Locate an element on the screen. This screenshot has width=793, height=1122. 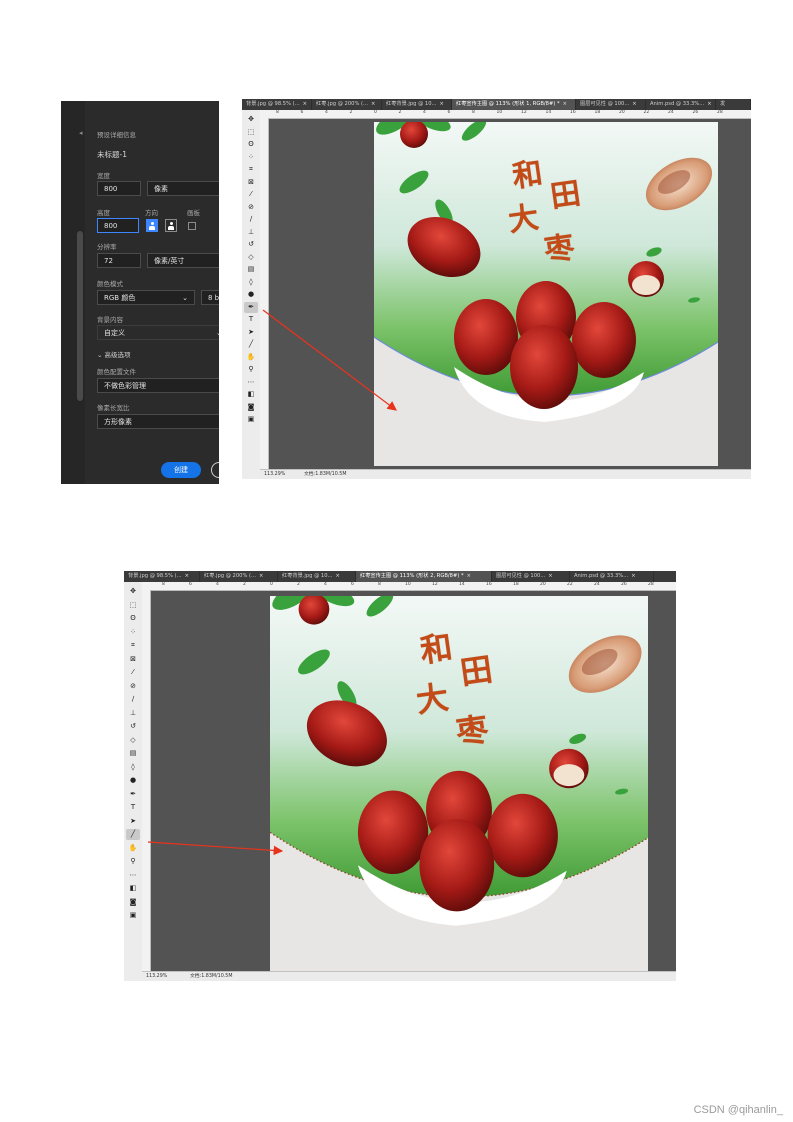
width-unit-select: 像素 is located at coordinates (183, 188).